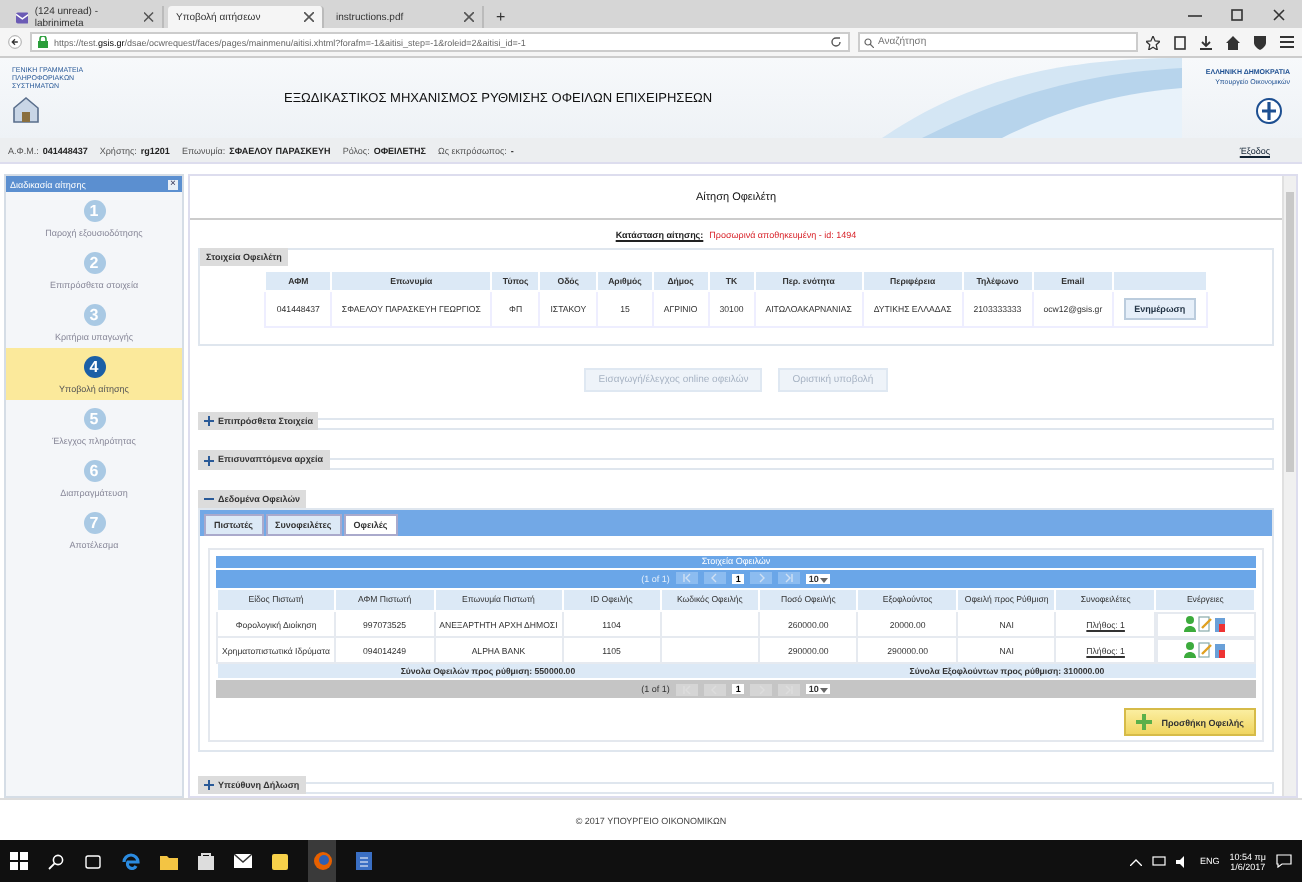 The image size is (1302, 882). Describe the element at coordinates (501, 17) in the screenshot. I see `new-tab-button: +` at that location.